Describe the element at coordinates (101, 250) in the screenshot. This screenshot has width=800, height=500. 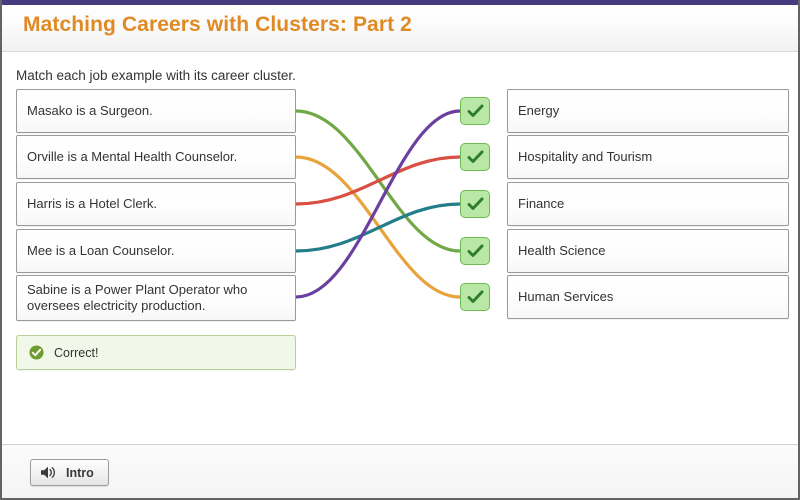
I see `prompt-label: Mee is a Loan Counselor.` at that location.